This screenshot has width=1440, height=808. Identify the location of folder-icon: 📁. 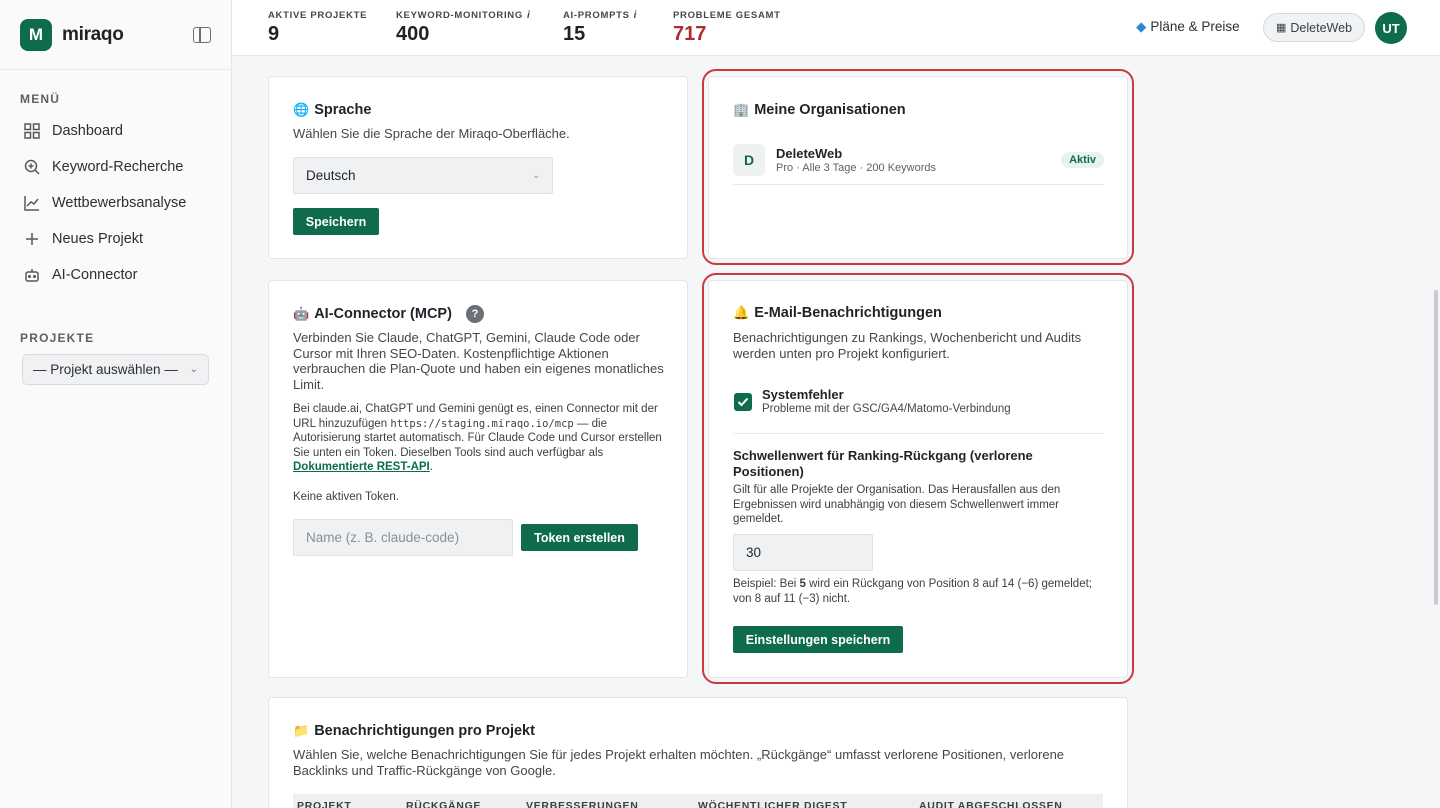
(301, 730).